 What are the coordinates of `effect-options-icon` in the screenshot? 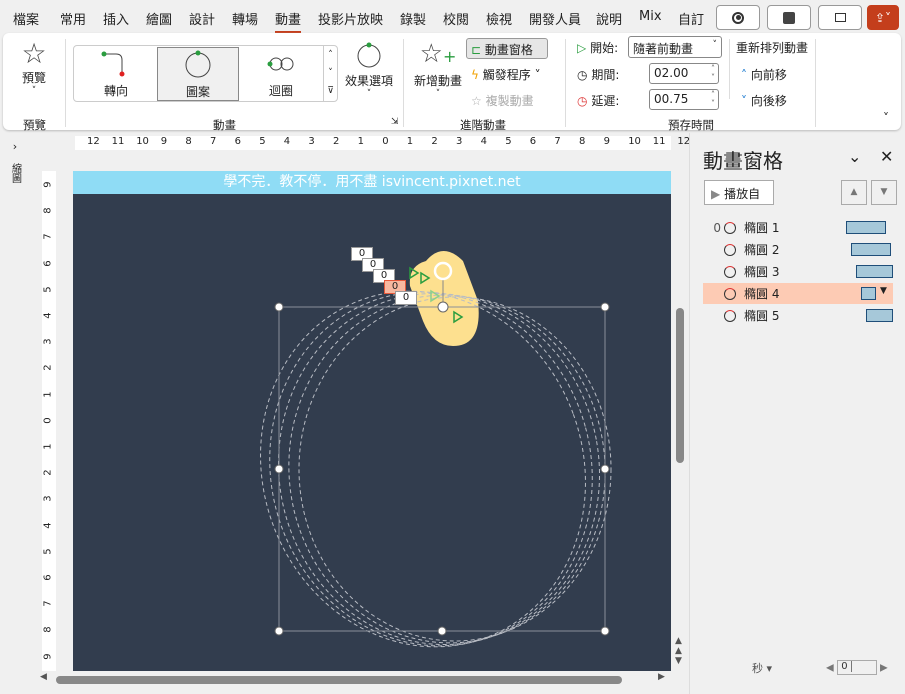 It's located at (369, 55).